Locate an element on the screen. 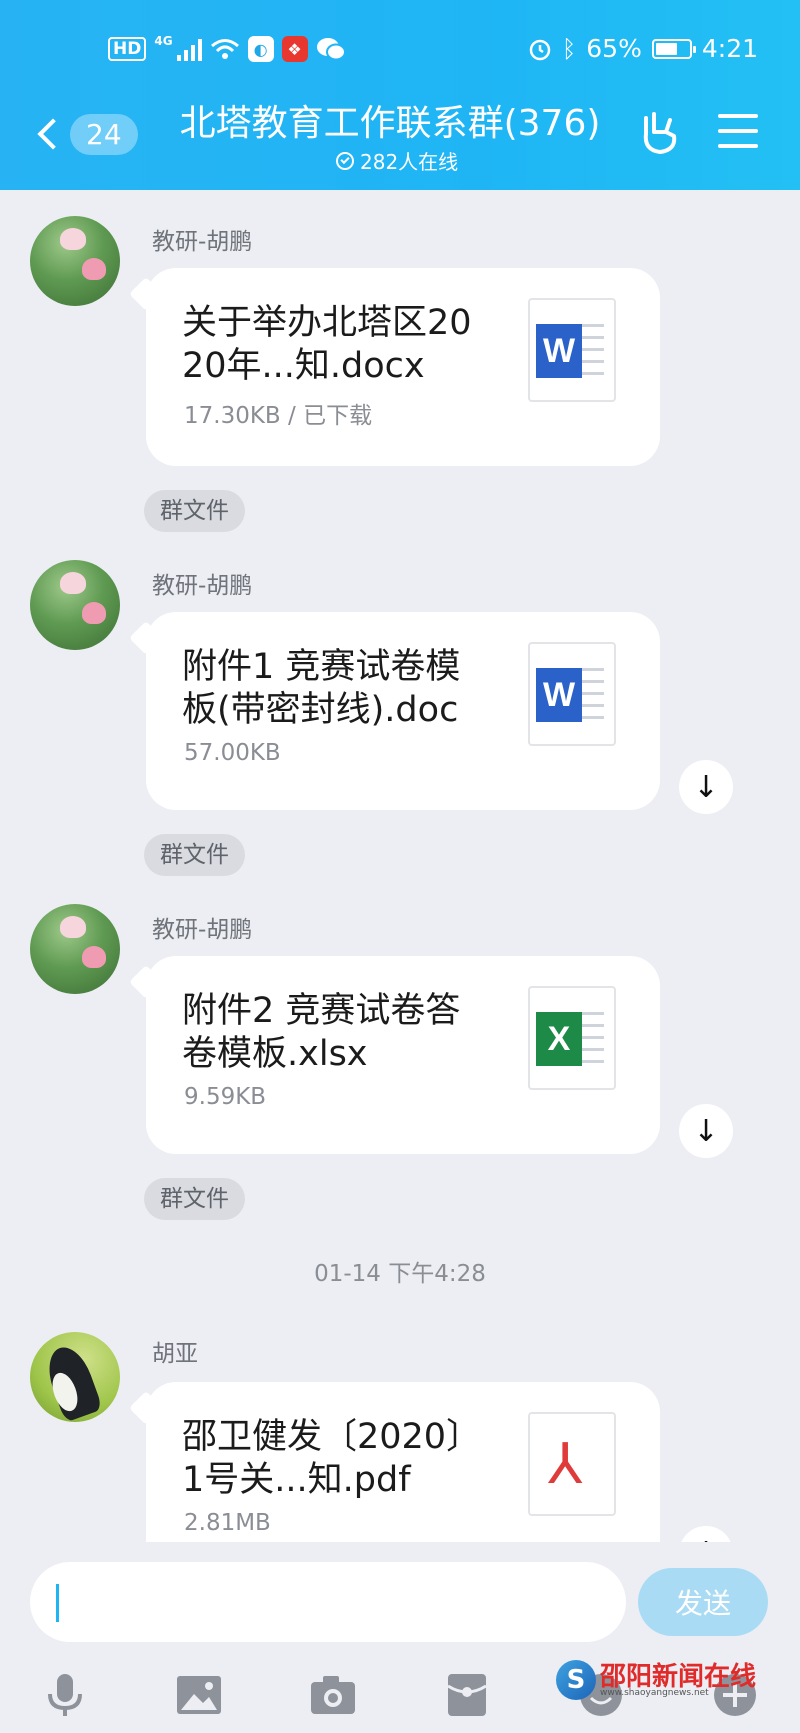  clock: 4:21 is located at coordinates (729, 48).